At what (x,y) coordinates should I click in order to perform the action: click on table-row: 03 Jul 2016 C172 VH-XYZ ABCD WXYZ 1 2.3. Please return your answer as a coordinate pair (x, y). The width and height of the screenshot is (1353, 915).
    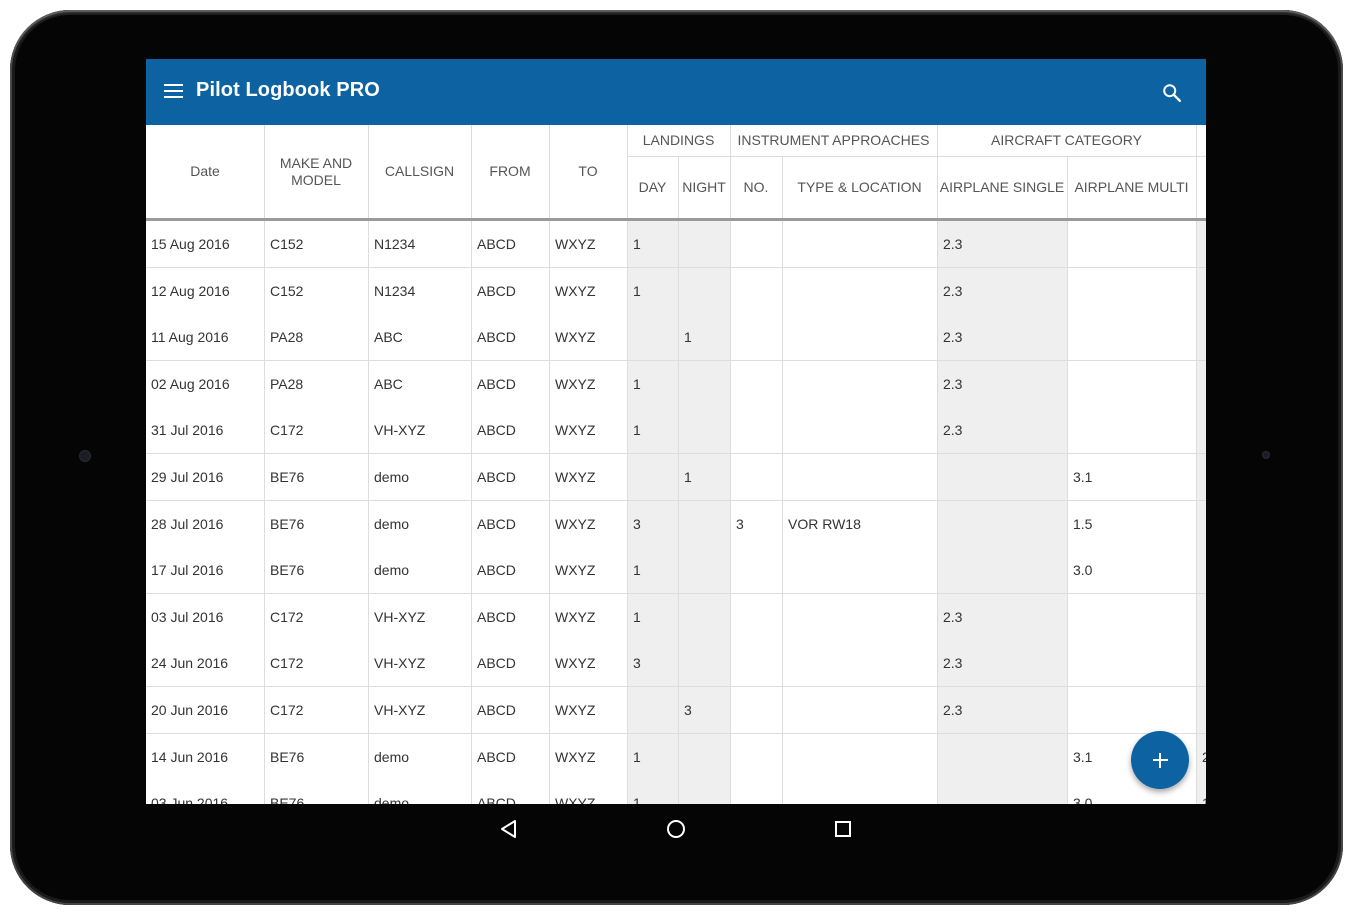
    Looking at the image, I should click on (676, 617).